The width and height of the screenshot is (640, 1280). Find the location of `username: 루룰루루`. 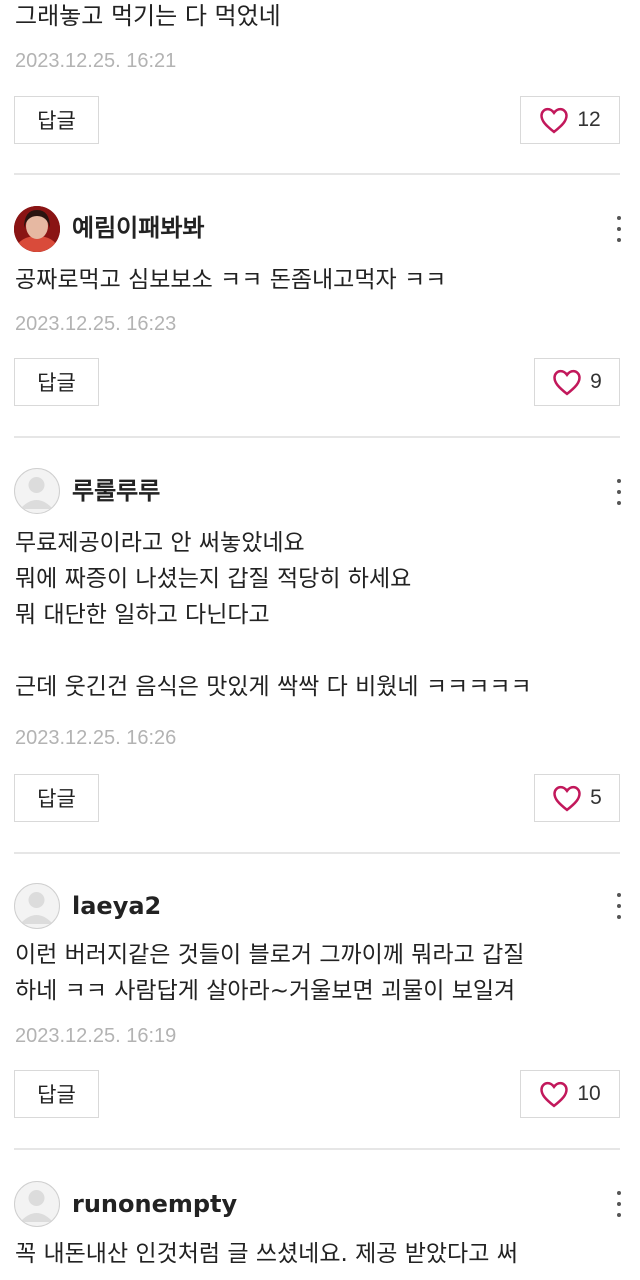

username: 루룰루루 is located at coordinates (116, 491).